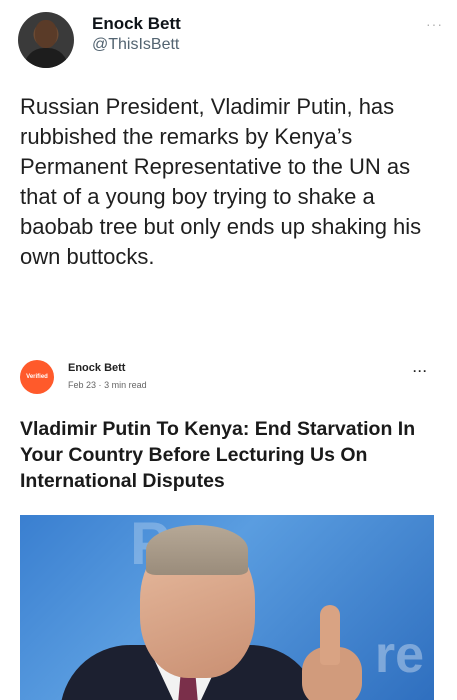 The image size is (457, 700). Describe the element at coordinates (96, 368) in the screenshot. I see `article-author: Enock Bett` at that location.